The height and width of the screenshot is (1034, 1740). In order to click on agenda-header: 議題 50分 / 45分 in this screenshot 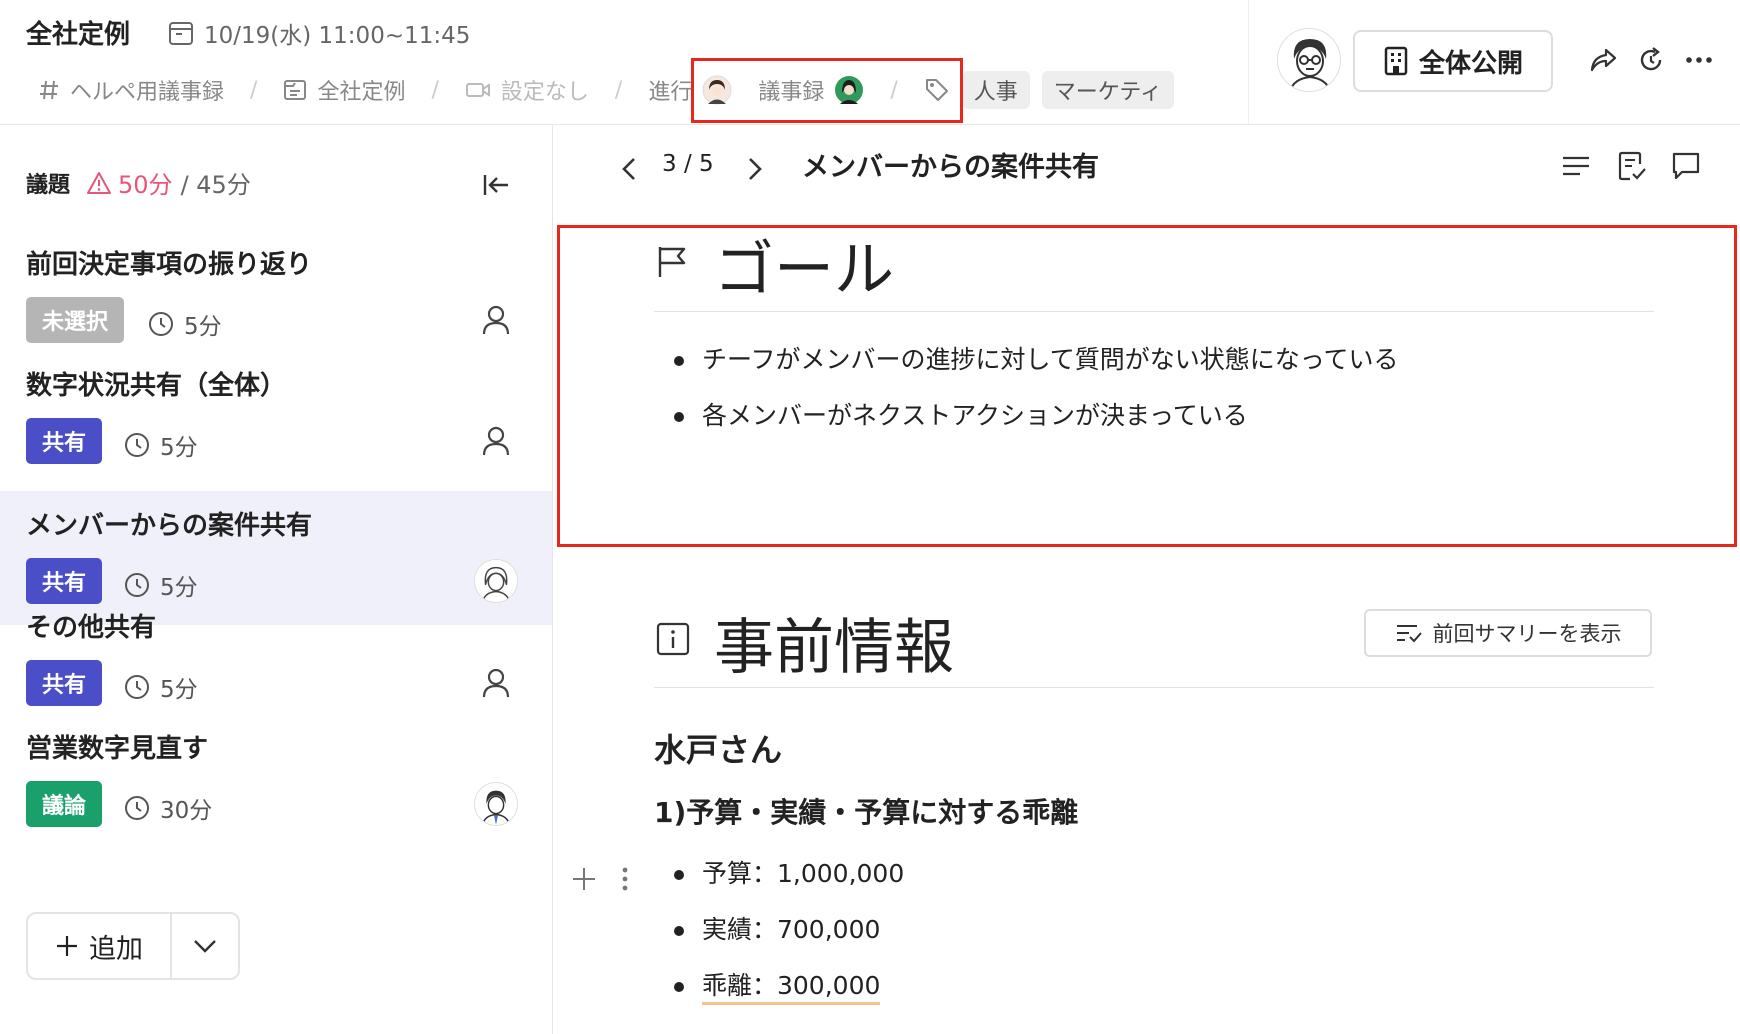, I will do `click(138, 182)`.